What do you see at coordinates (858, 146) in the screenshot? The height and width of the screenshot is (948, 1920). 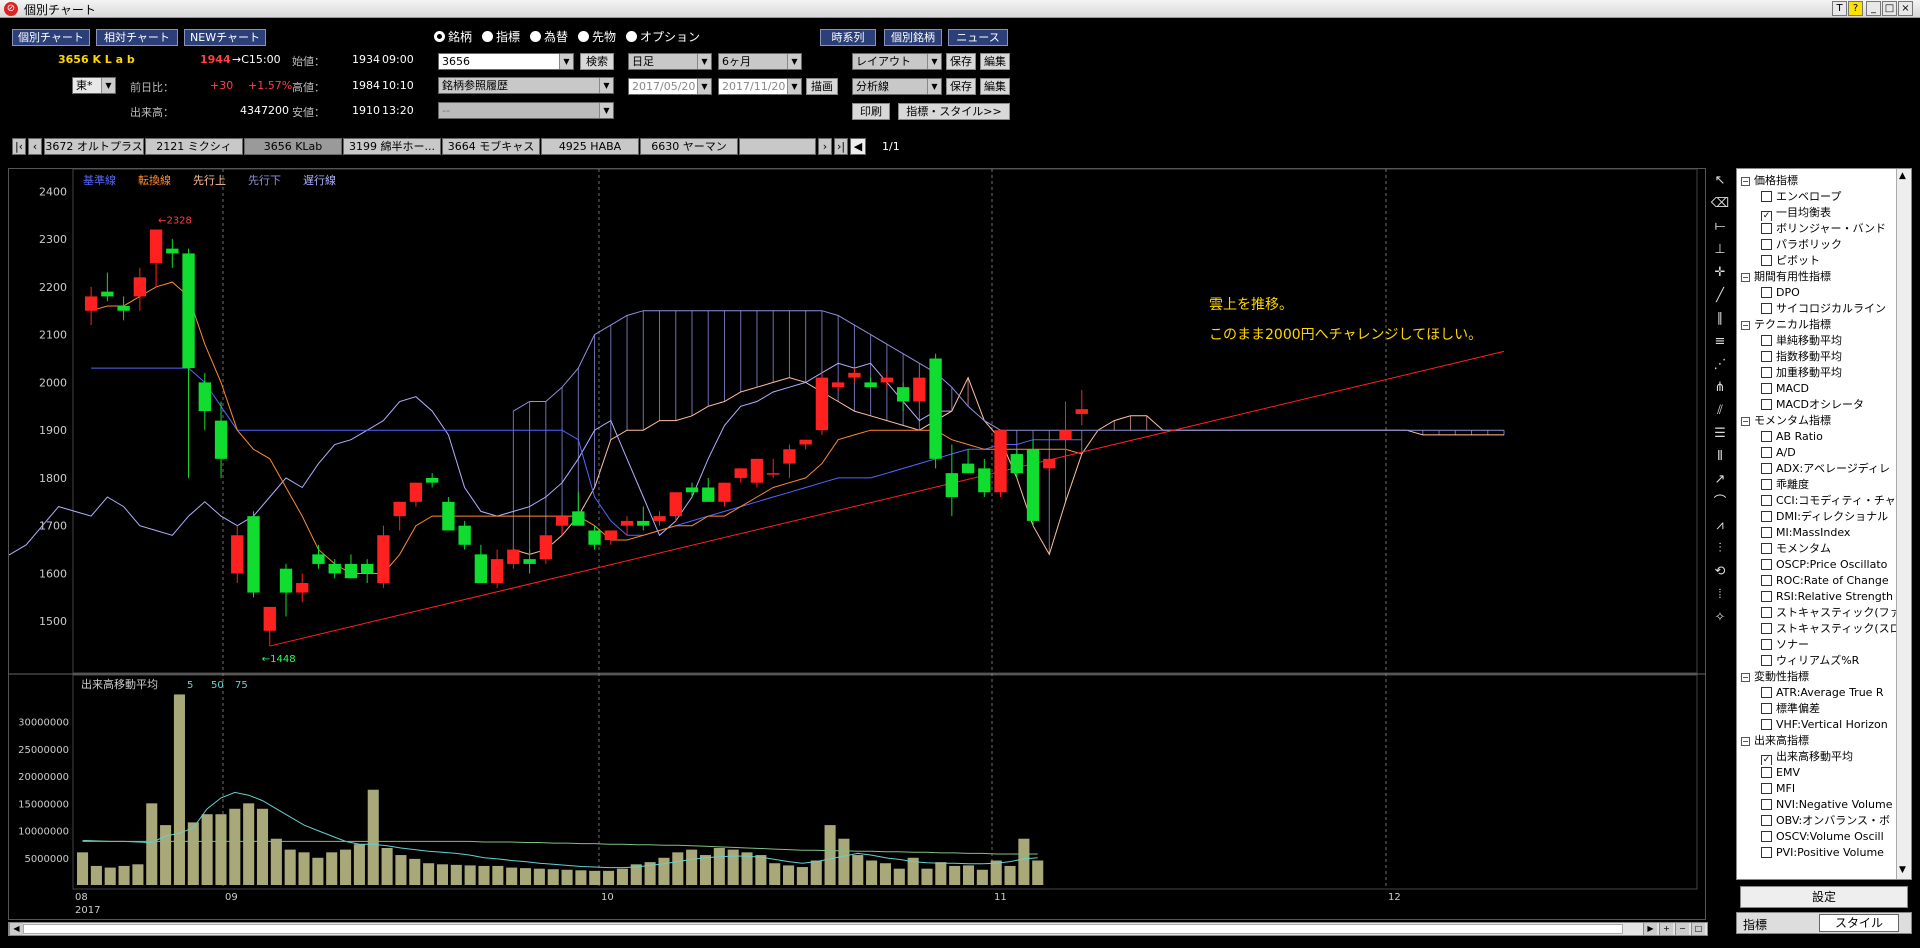 I see `arrow-left-icon: ◀` at bounding box center [858, 146].